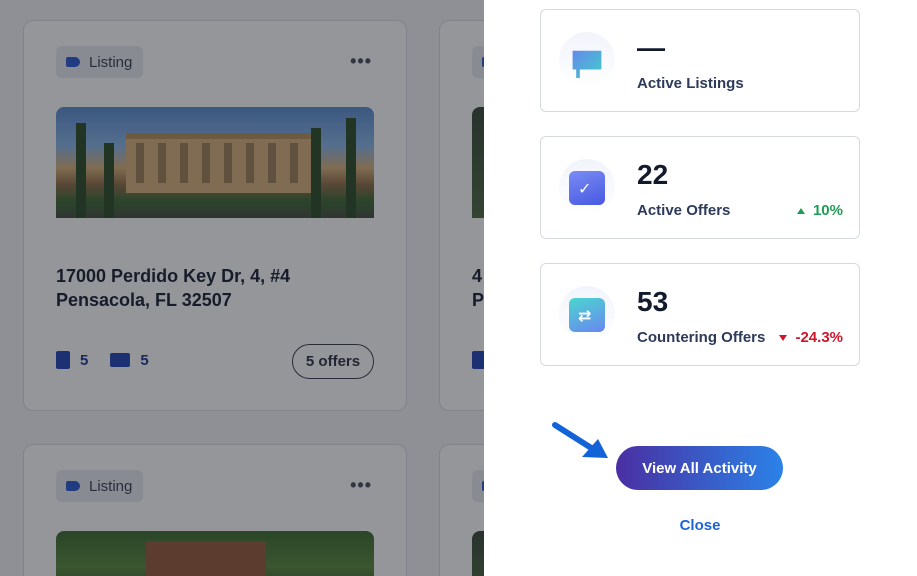 The height and width of the screenshot is (576, 917). Describe the element at coordinates (800, 210) in the screenshot. I see `trend-up-icon` at that location.